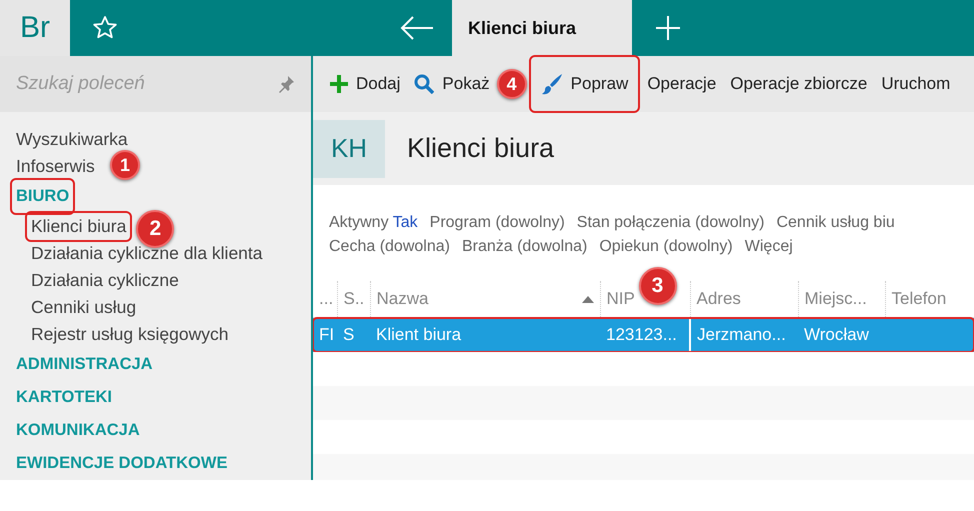  Describe the element at coordinates (525, 247) in the screenshot. I see `filter-link: Branża (dowolna)` at that location.